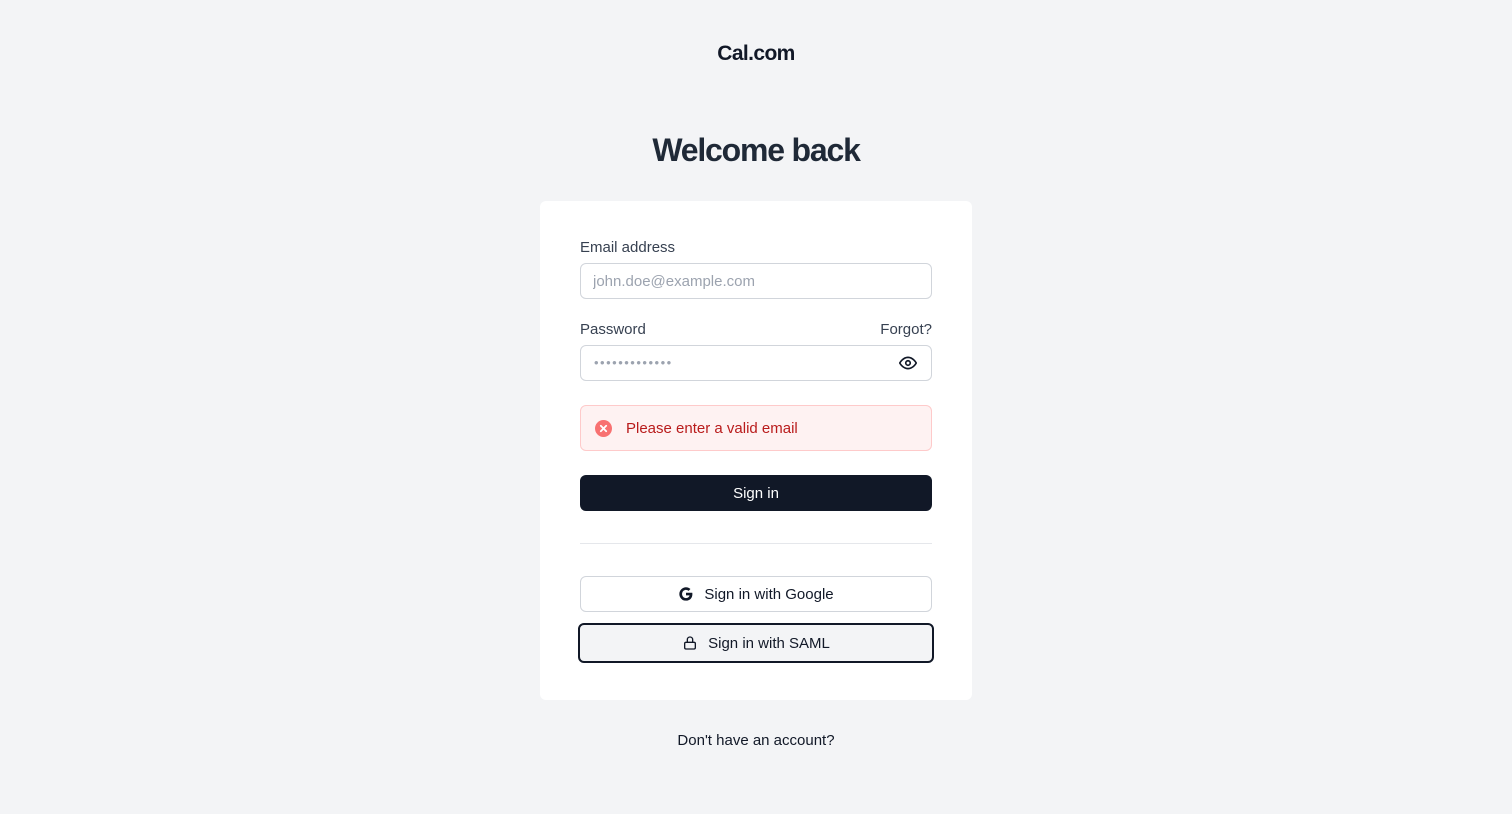 The height and width of the screenshot is (814, 1512). What do you see at coordinates (756, 53) in the screenshot?
I see `brand-logo: Cal.com` at bounding box center [756, 53].